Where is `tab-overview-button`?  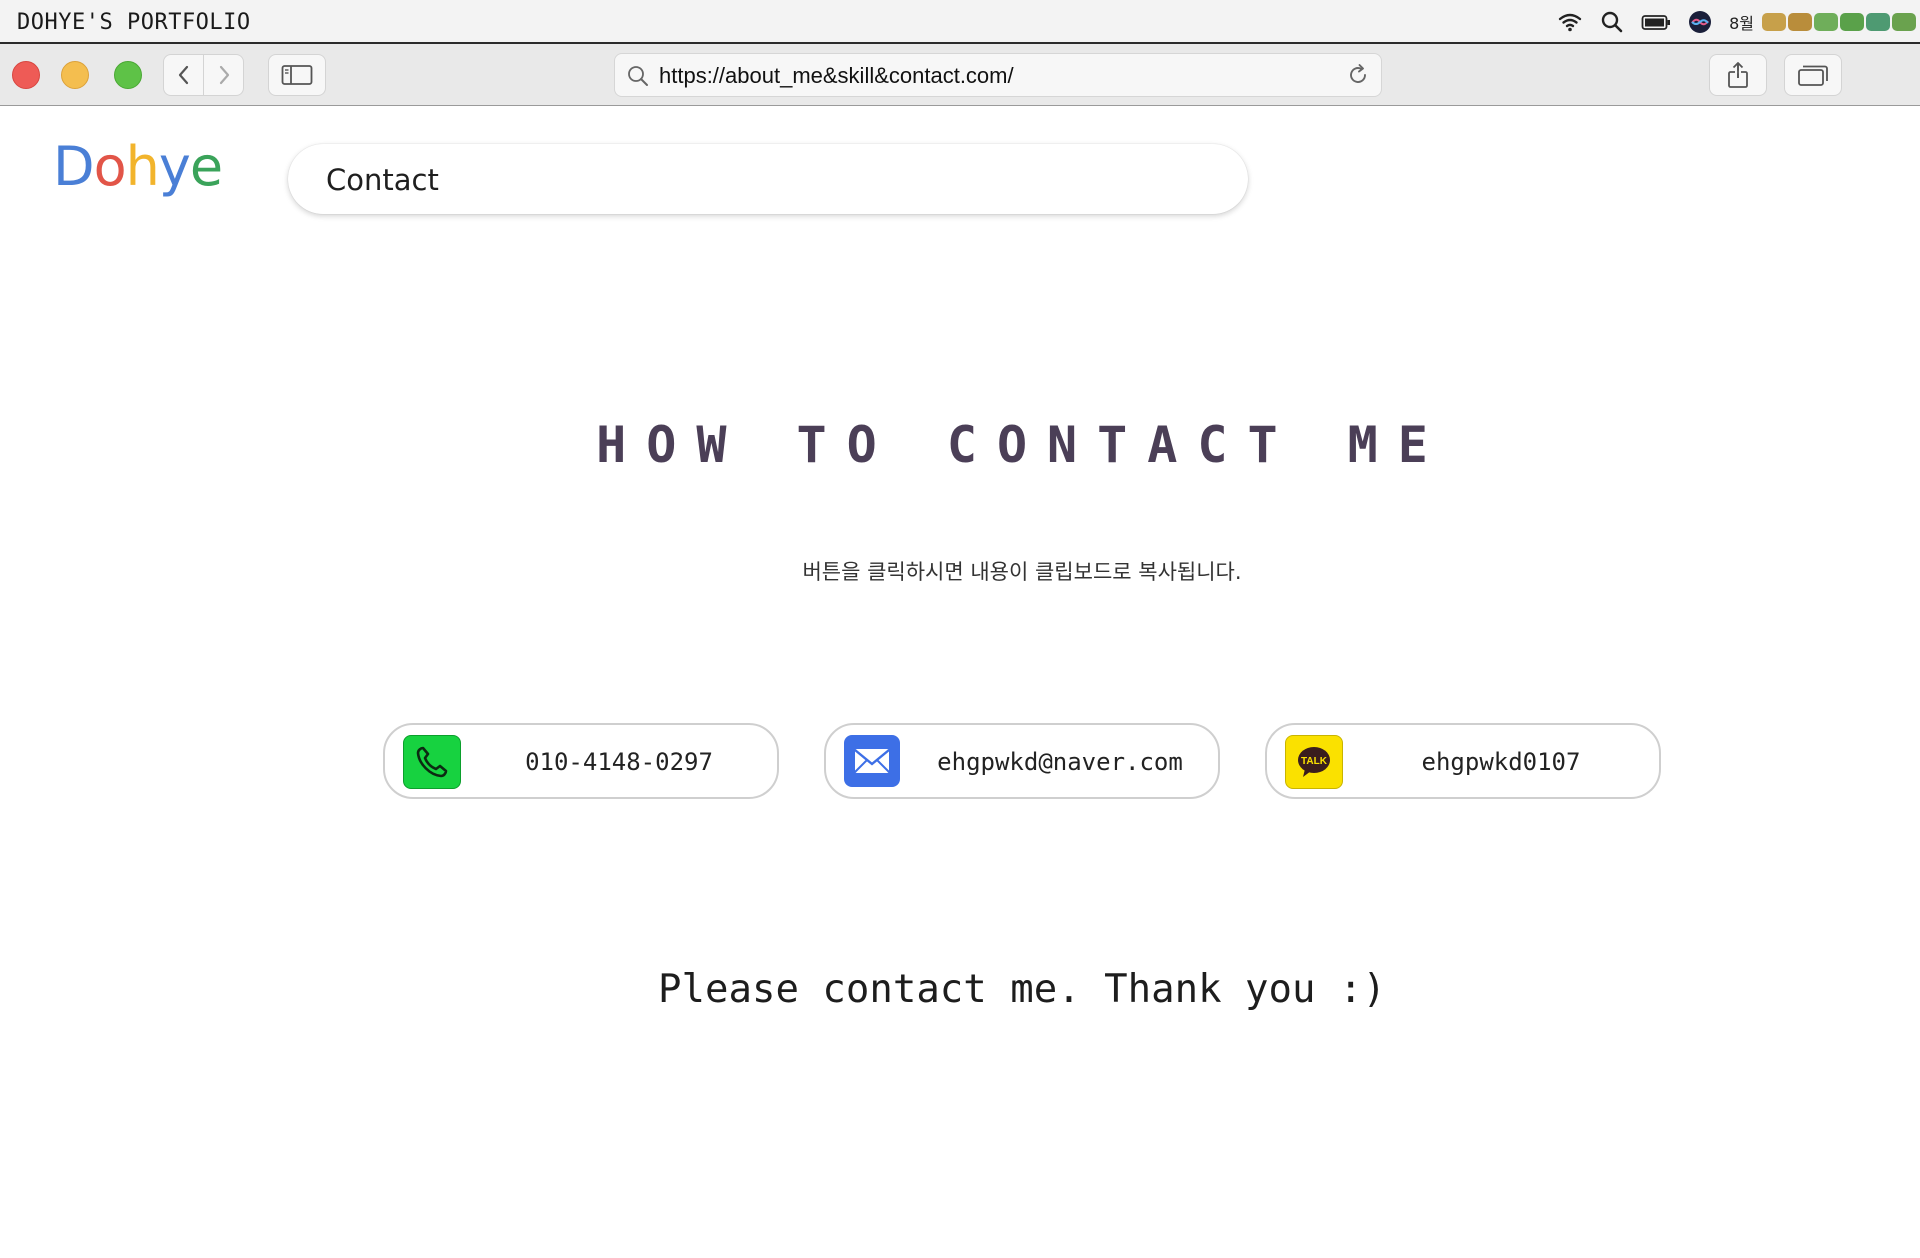
tab-overview-button is located at coordinates (1813, 75).